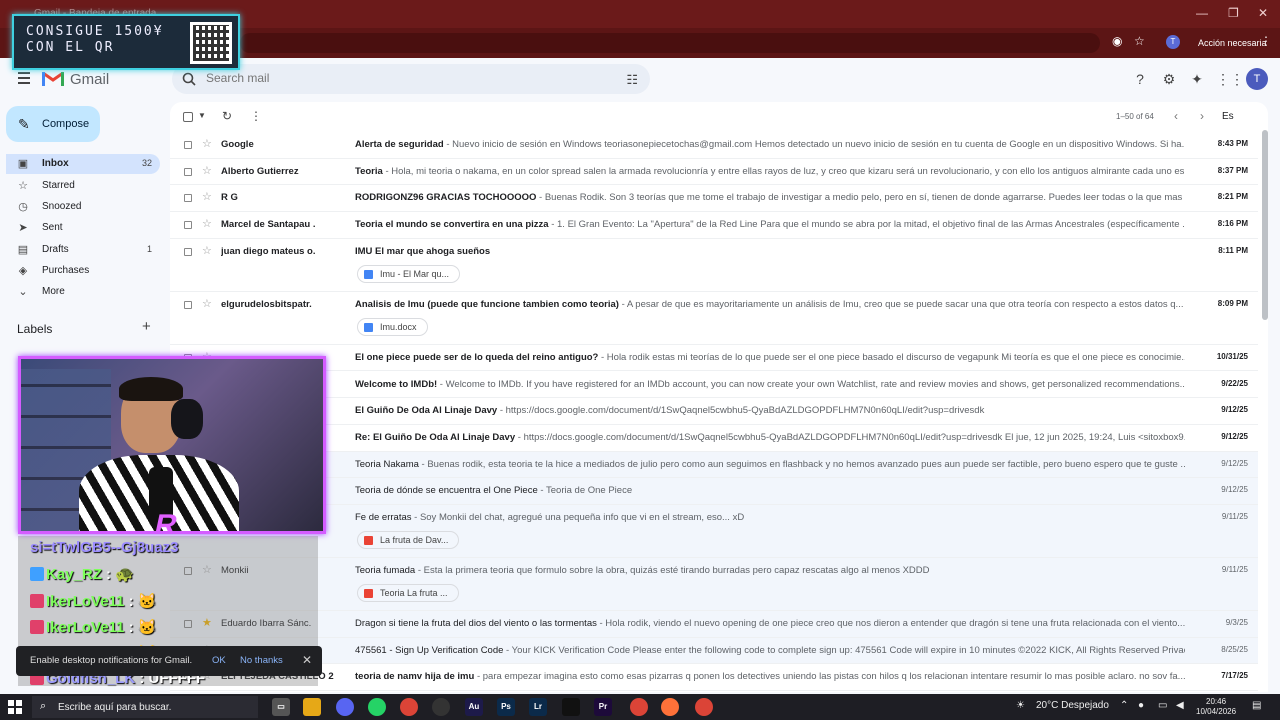  Describe the element at coordinates (1117, 41) in the screenshot. I see `eye-icon: ◉` at that location.